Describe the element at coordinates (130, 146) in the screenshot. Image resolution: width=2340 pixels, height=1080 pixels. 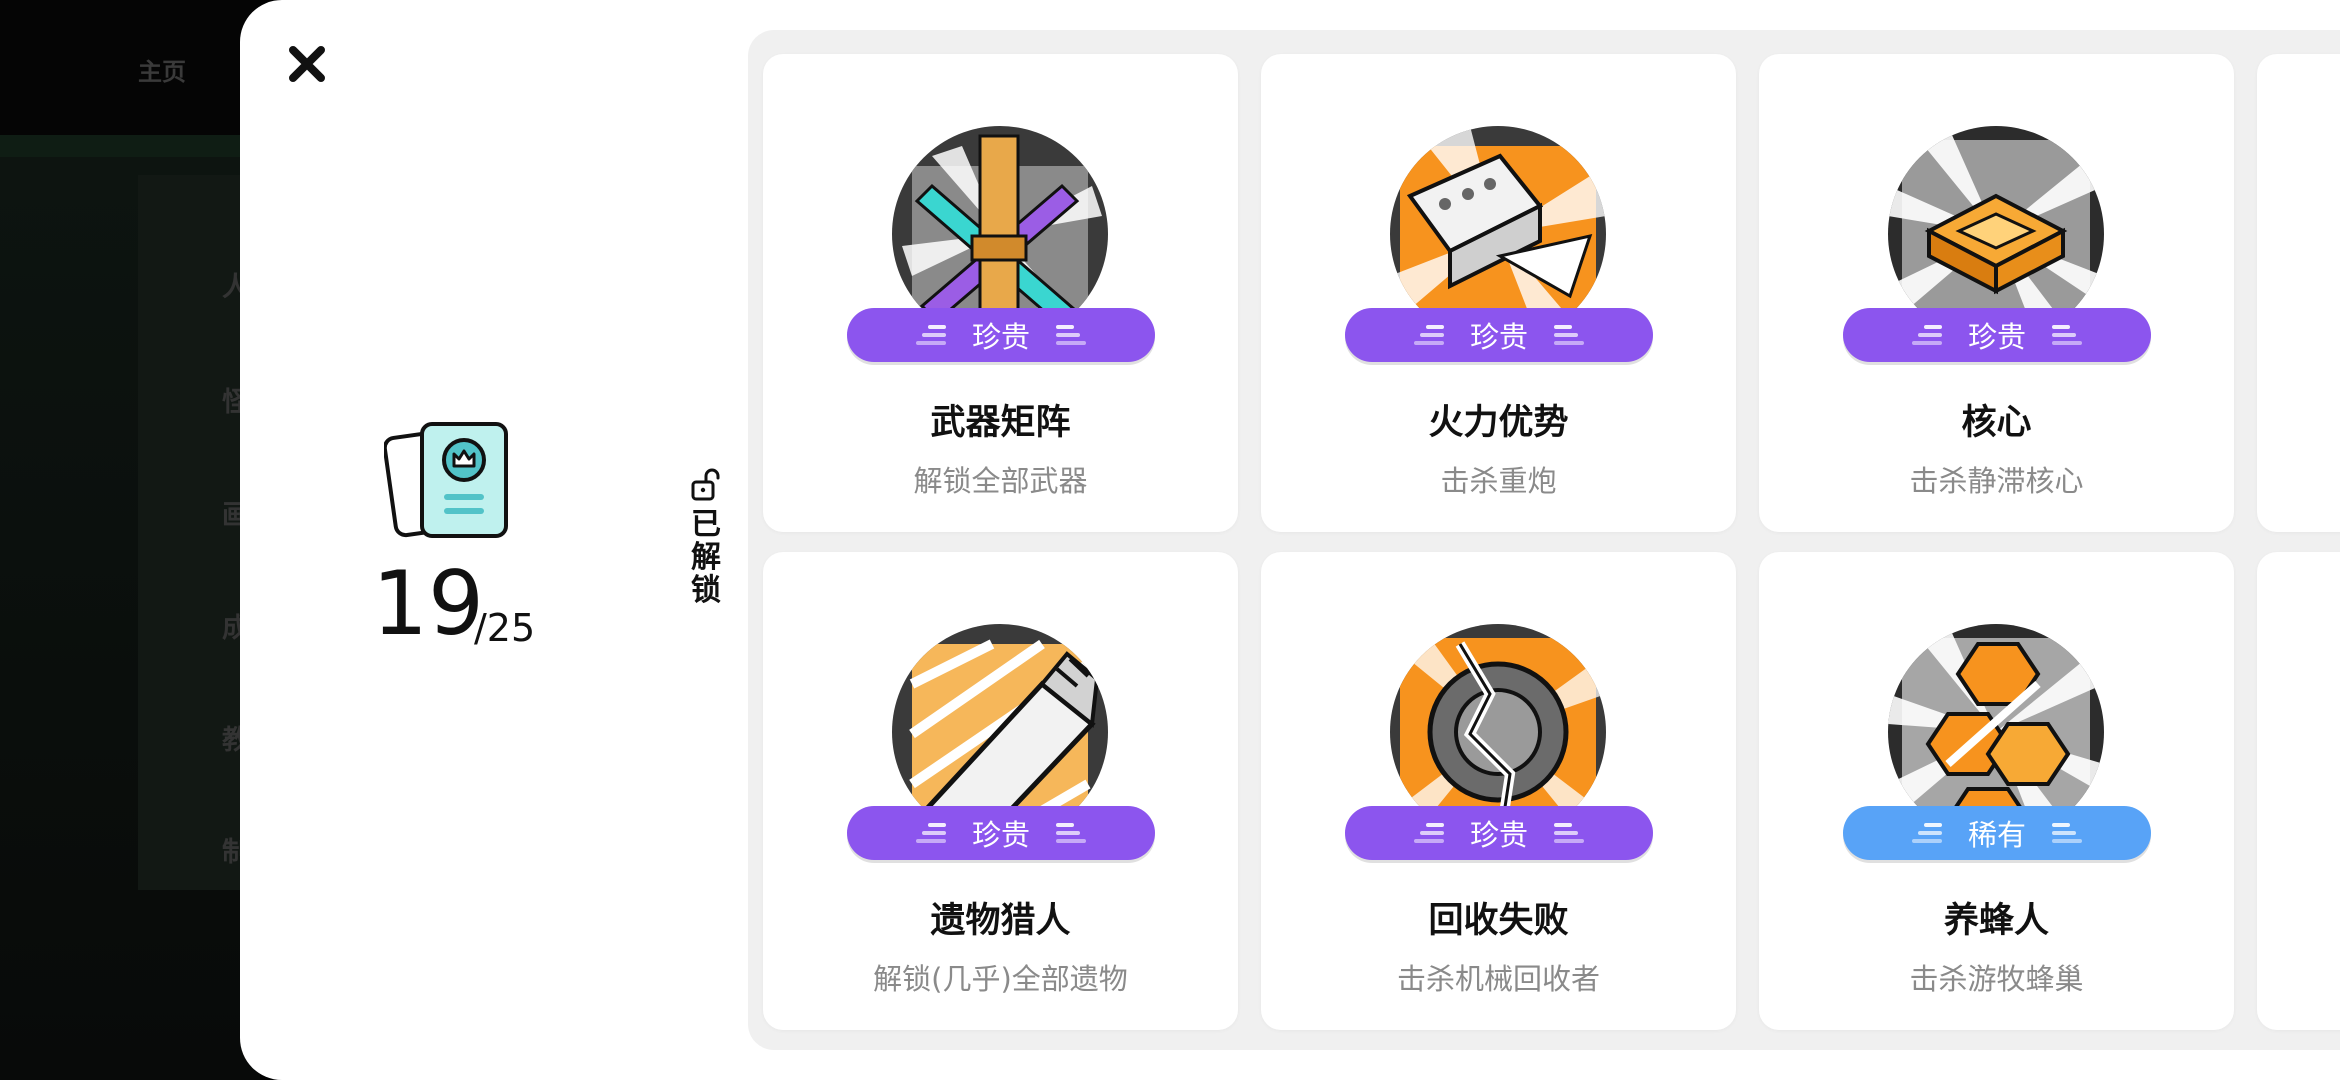
I see `background-strip` at that location.